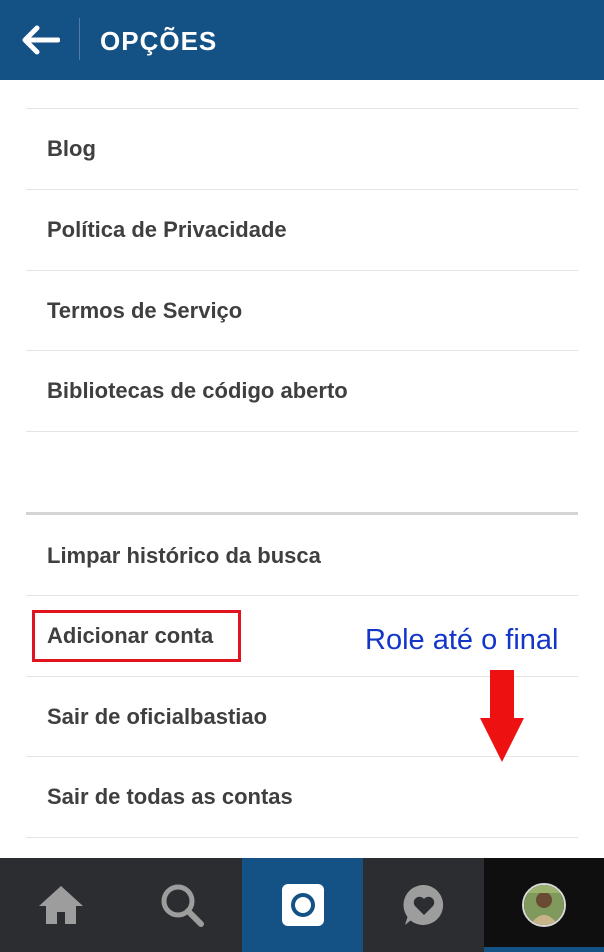 The image size is (604, 952). Describe the element at coordinates (302, 149) in the screenshot. I see `menu-item-blog: Blog` at that location.